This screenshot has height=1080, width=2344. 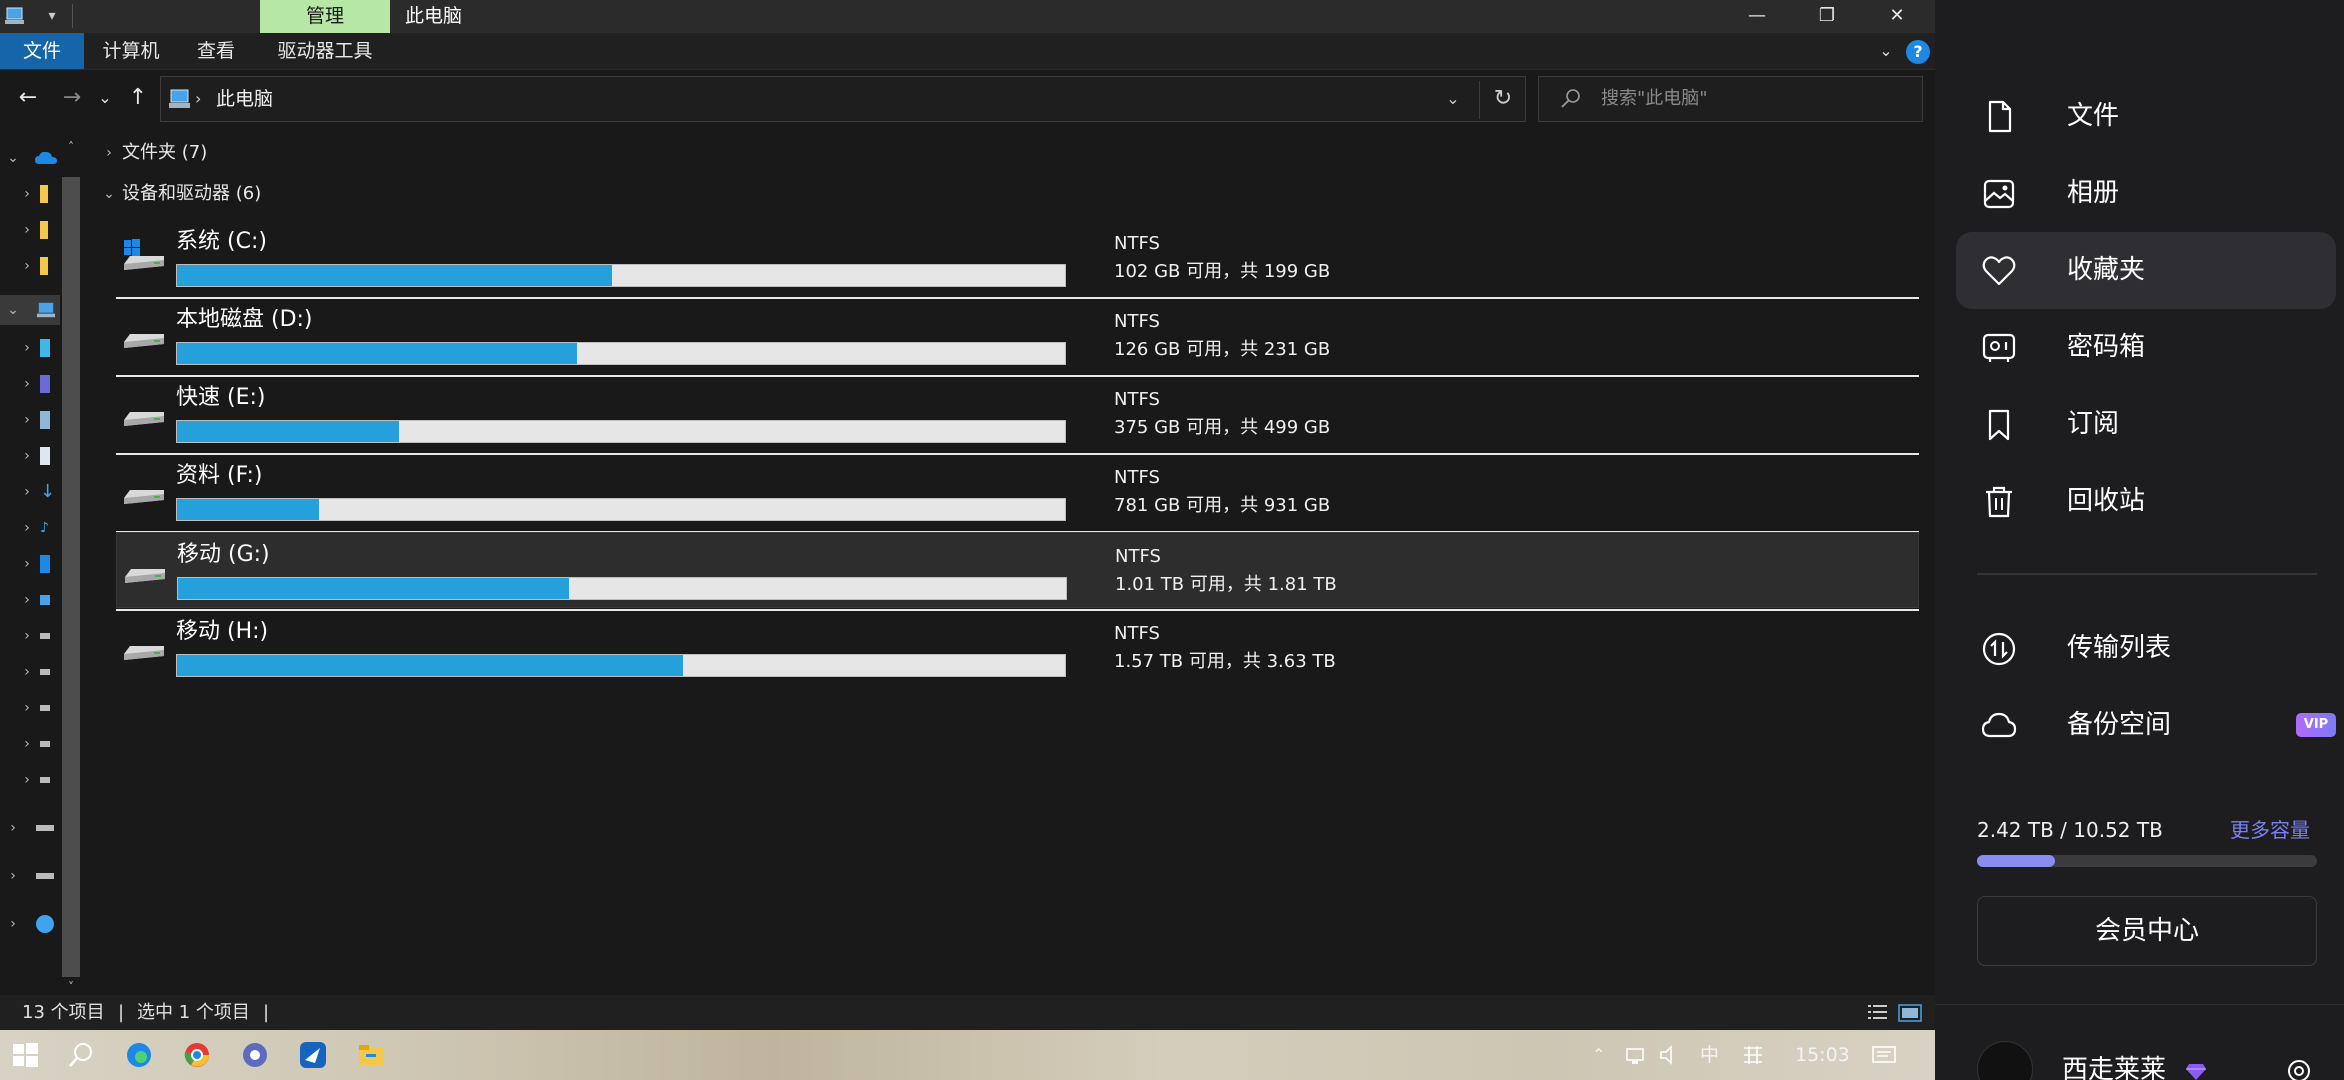 What do you see at coordinates (131, 51) in the screenshot?
I see `tab-computer: 计算机` at bounding box center [131, 51].